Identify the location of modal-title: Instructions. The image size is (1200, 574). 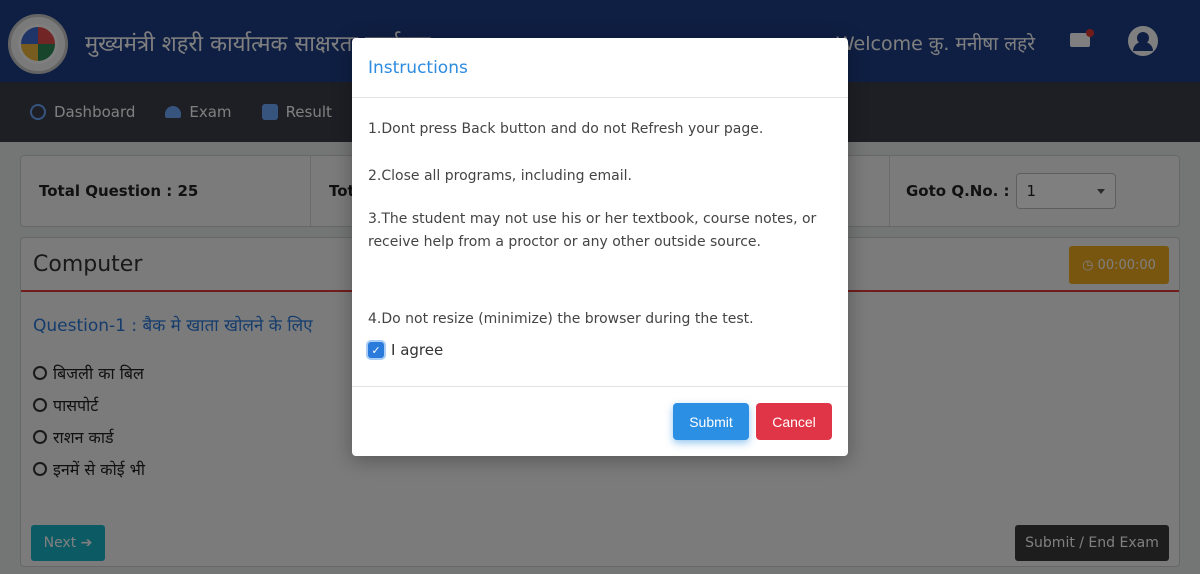
(600, 68).